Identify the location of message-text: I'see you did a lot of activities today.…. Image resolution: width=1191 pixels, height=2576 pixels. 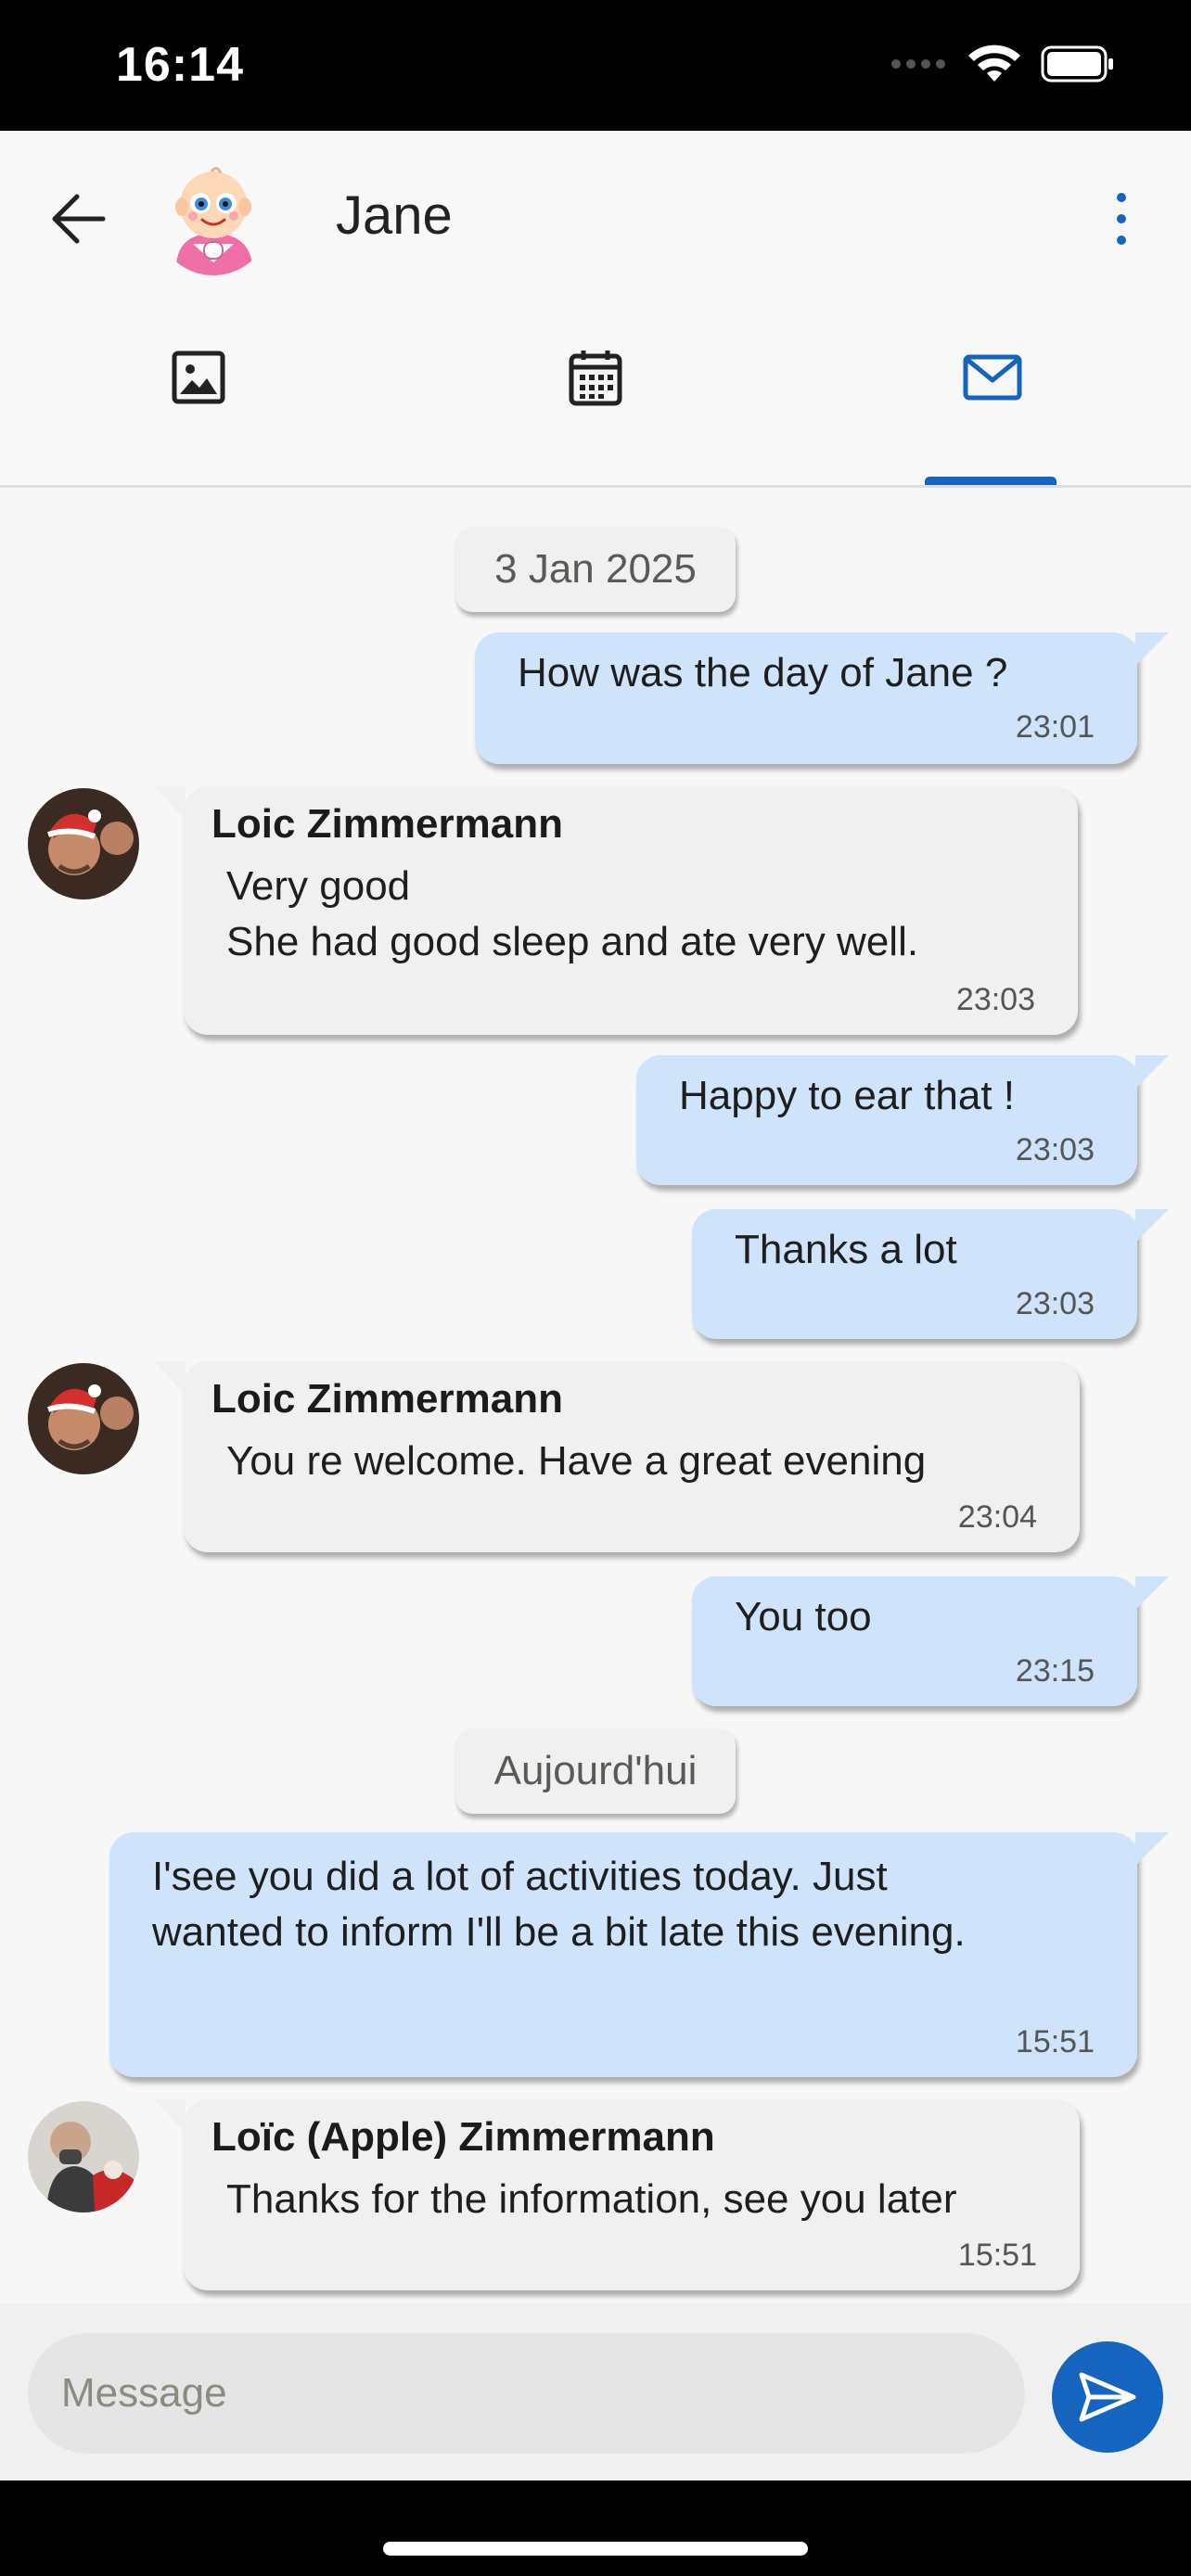
(559, 1904).